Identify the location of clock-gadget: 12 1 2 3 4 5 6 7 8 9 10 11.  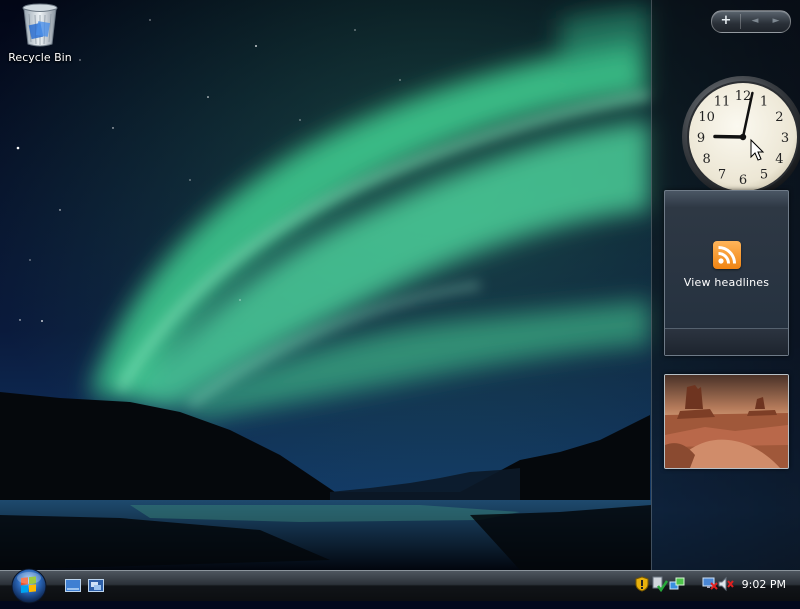
(740, 136).